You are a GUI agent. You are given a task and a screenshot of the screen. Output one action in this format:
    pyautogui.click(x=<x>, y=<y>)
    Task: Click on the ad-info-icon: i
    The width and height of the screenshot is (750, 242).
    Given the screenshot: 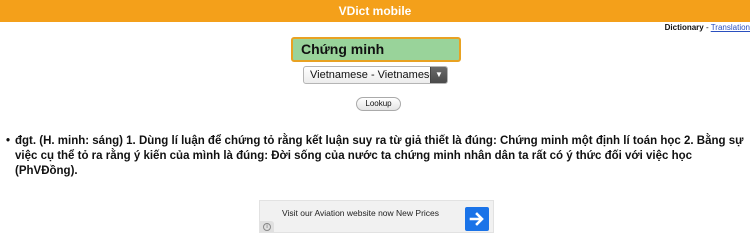 What is the action you would take?
    pyautogui.click(x=267, y=226)
    